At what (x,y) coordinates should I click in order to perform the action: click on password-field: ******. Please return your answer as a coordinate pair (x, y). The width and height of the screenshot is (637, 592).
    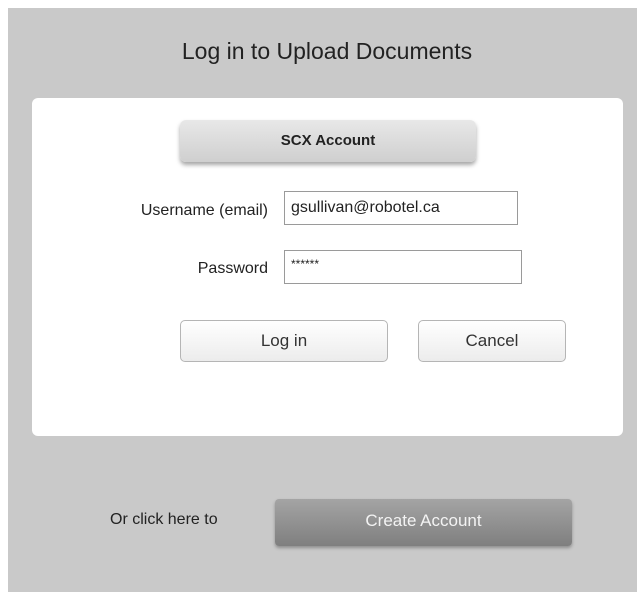
    Looking at the image, I should click on (403, 267).